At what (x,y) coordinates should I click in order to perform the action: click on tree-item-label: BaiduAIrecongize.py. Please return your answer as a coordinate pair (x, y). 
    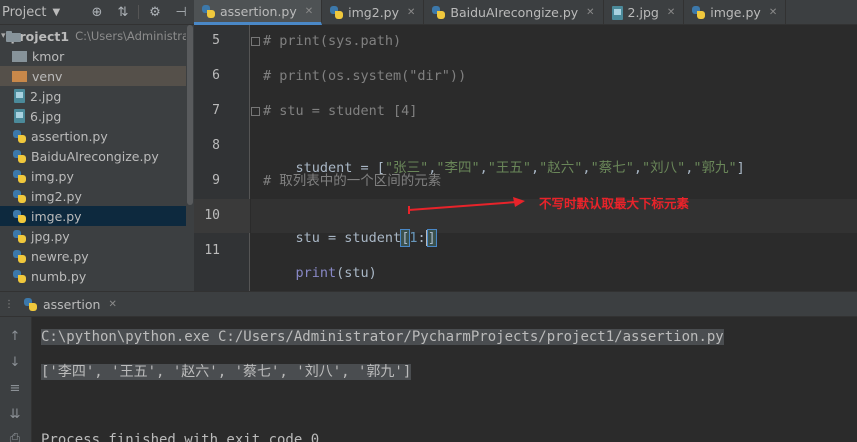
    Looking at the image, I should click on (95, 156).